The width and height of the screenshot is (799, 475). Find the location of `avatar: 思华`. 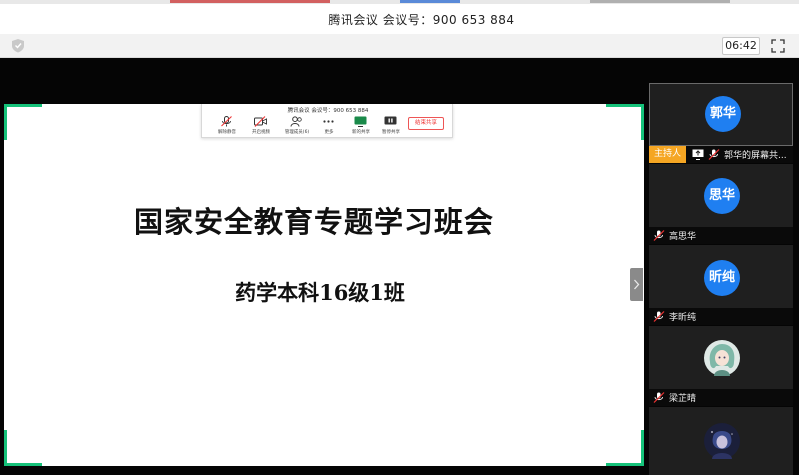

avatar: 思华 is located at coordinates (722, 196).